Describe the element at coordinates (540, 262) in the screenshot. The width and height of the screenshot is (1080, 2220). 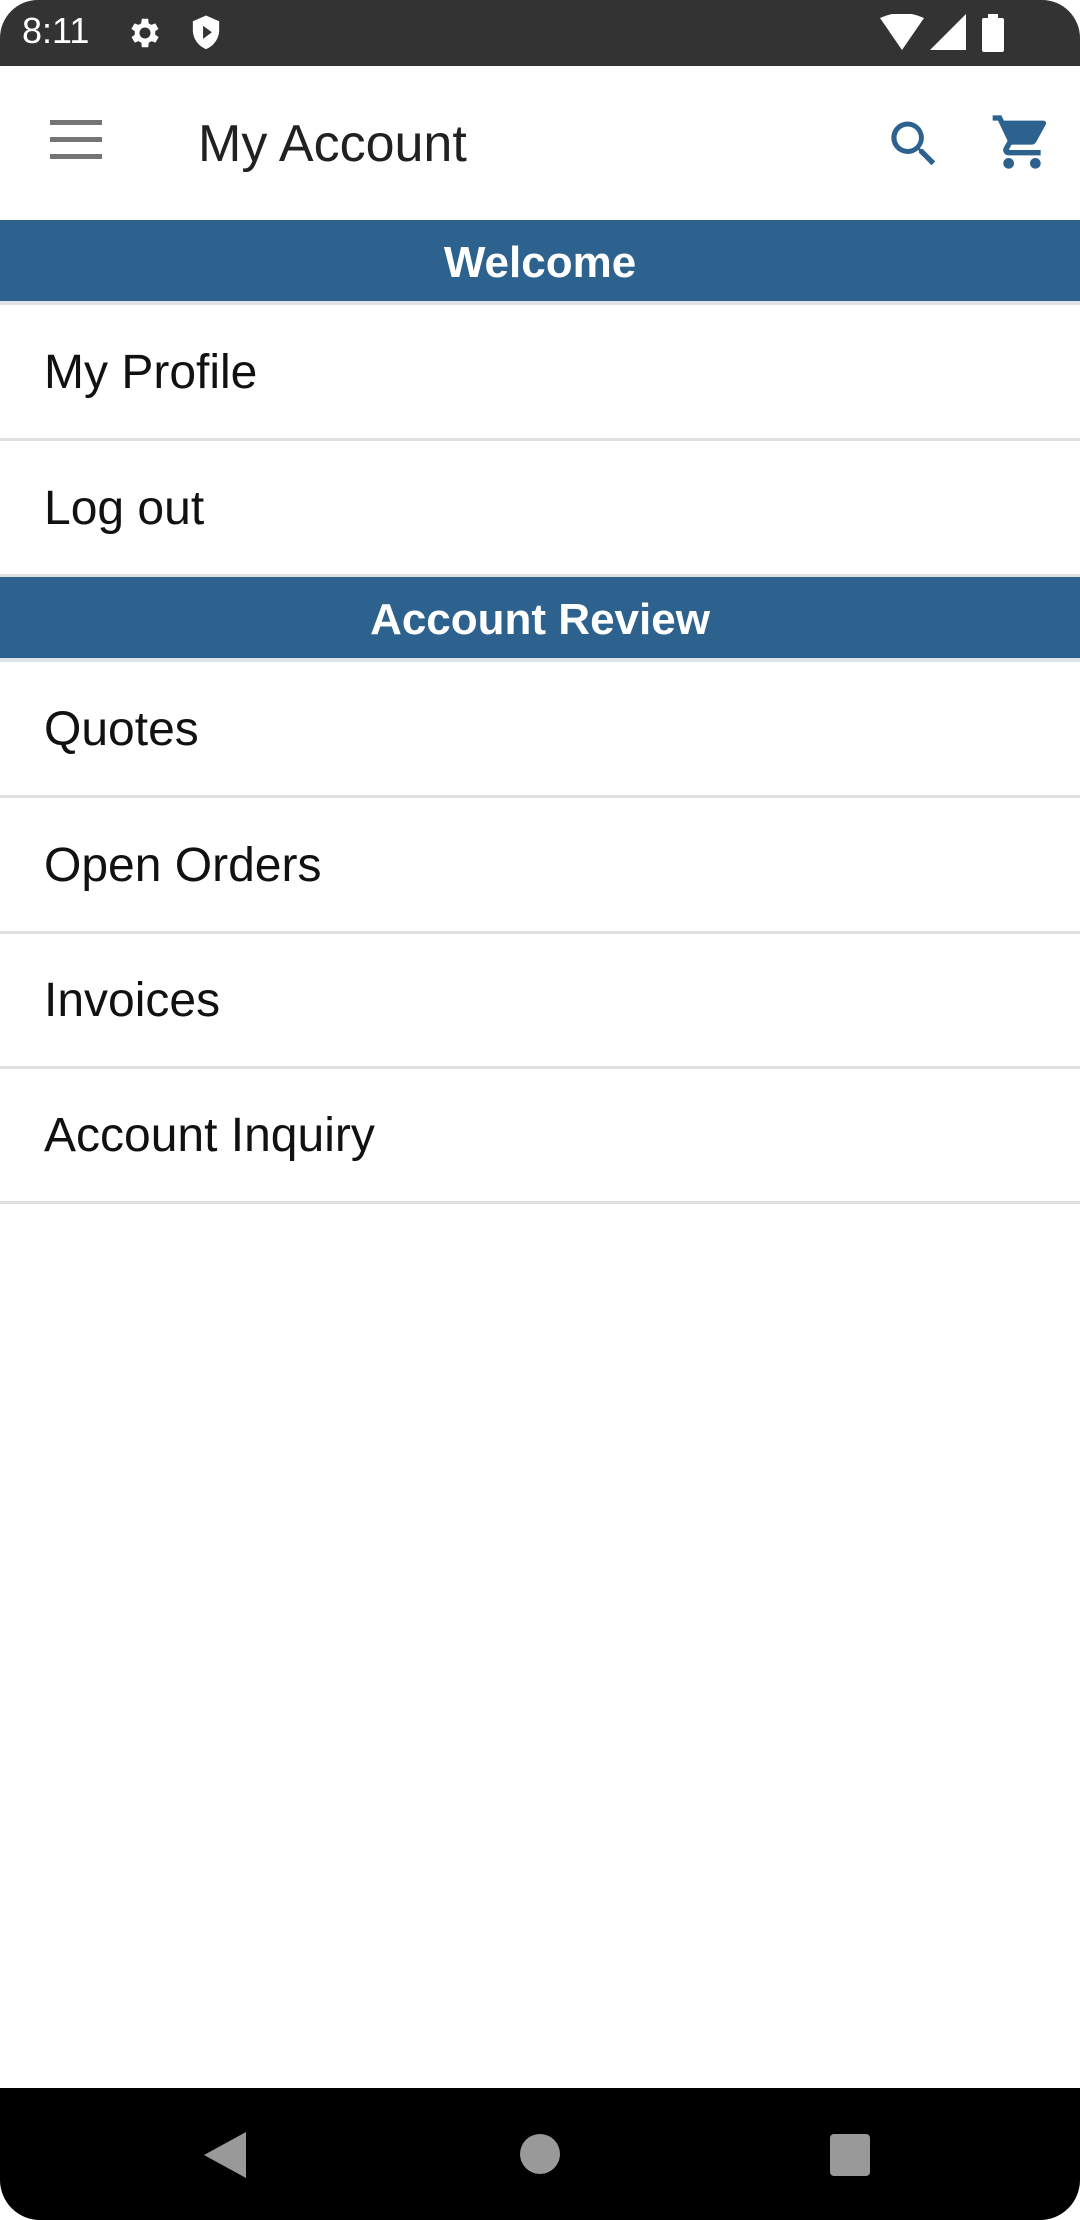
I see `section-header-welcome: Welcome` at that location.